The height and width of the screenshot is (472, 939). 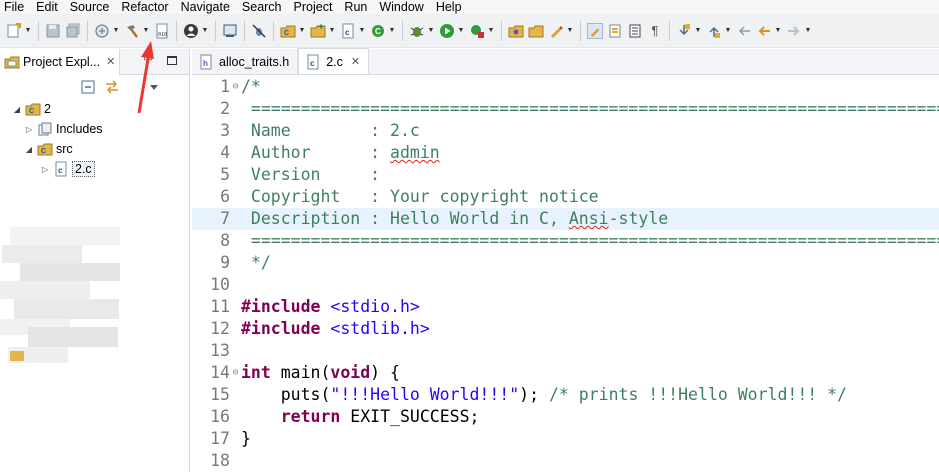 I want to click on next-annotation-dropdown-arrow: ▼, so click(x=698, y=30).